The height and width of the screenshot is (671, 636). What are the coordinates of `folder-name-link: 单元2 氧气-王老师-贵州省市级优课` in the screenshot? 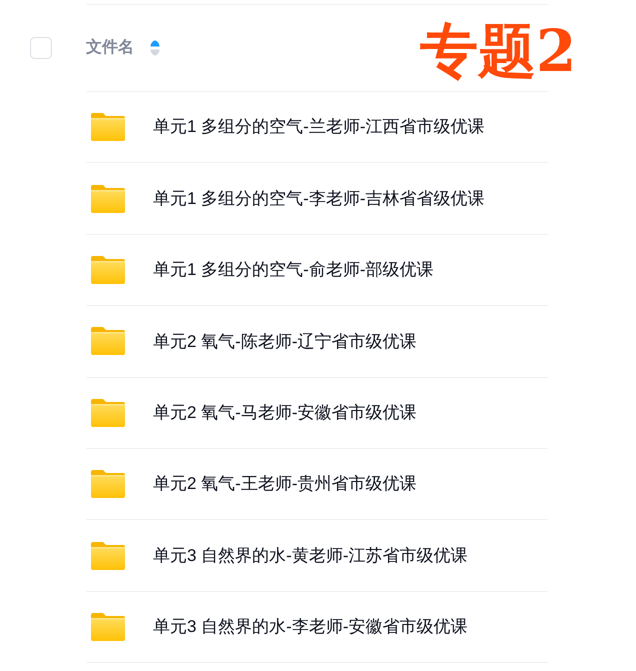 It's located at (284, 484).